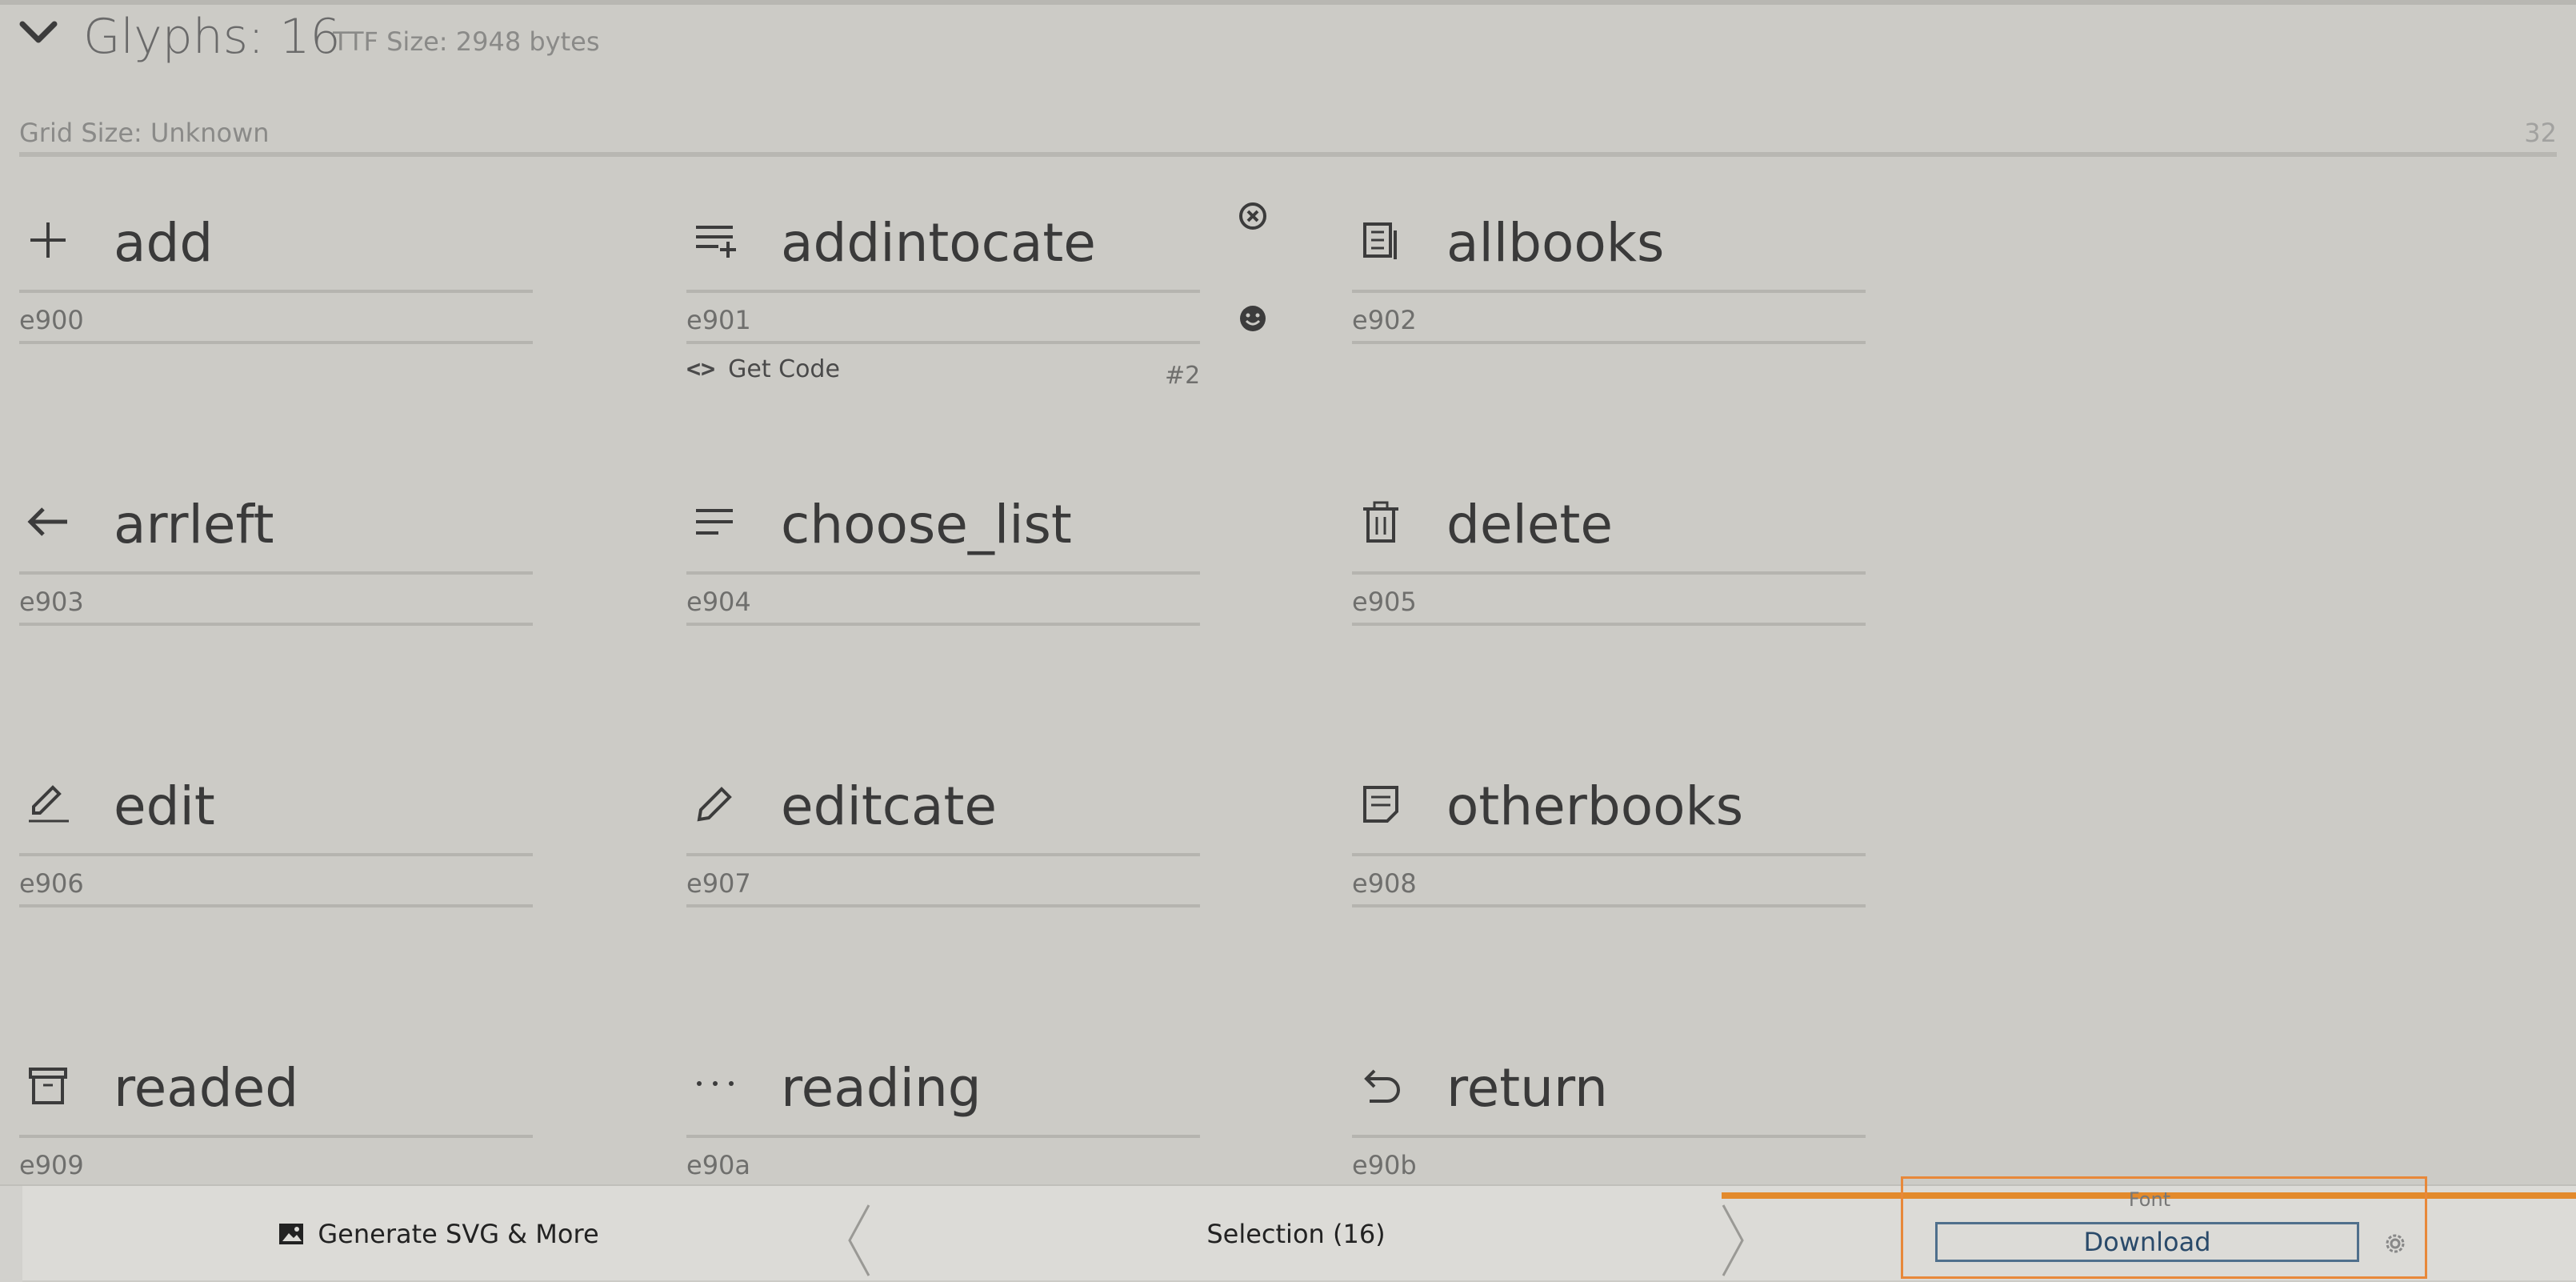 The width and height of the screenshot is (2576, 1282). I want to click on generate-svg-button: Generate SVG & More, so click(438, 1234).